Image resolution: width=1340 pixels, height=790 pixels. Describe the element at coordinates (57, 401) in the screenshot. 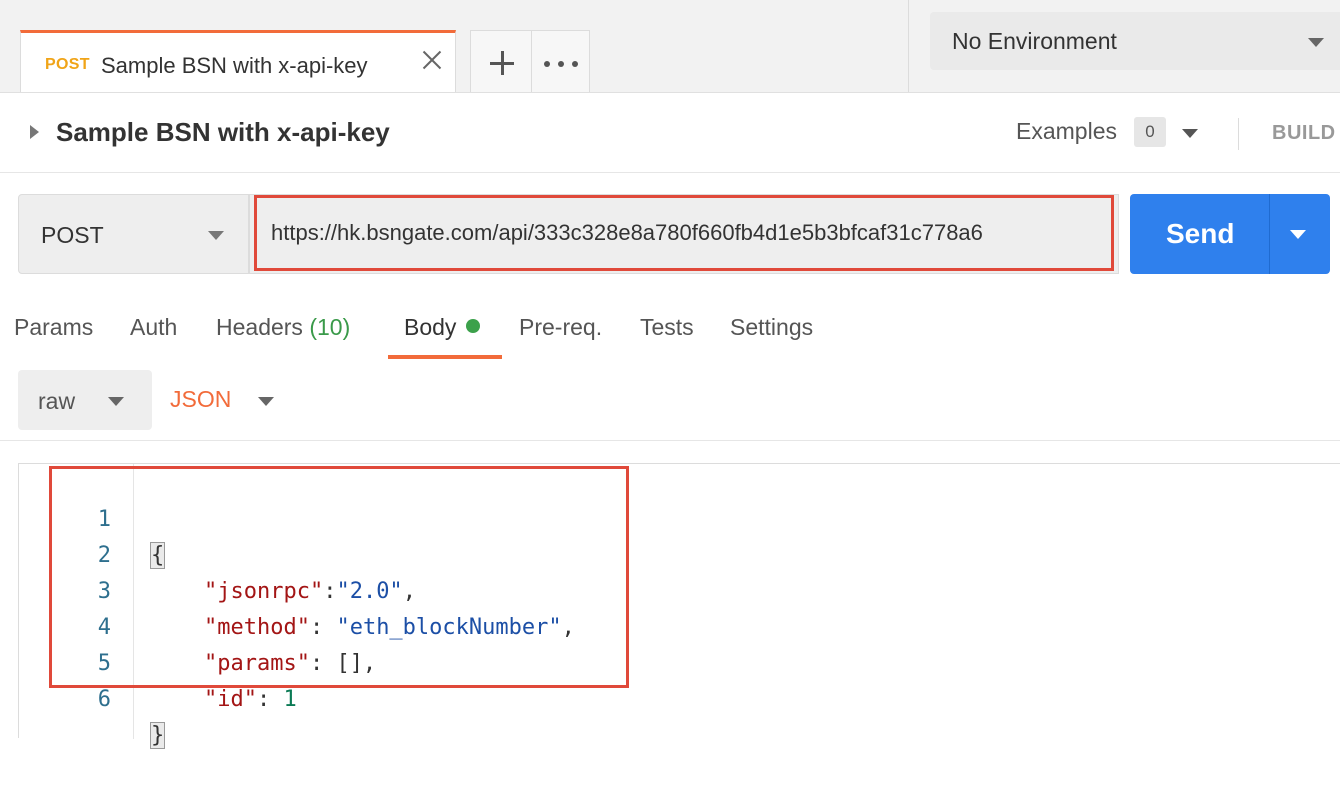

I see `body-mode-label: raw` at that location.